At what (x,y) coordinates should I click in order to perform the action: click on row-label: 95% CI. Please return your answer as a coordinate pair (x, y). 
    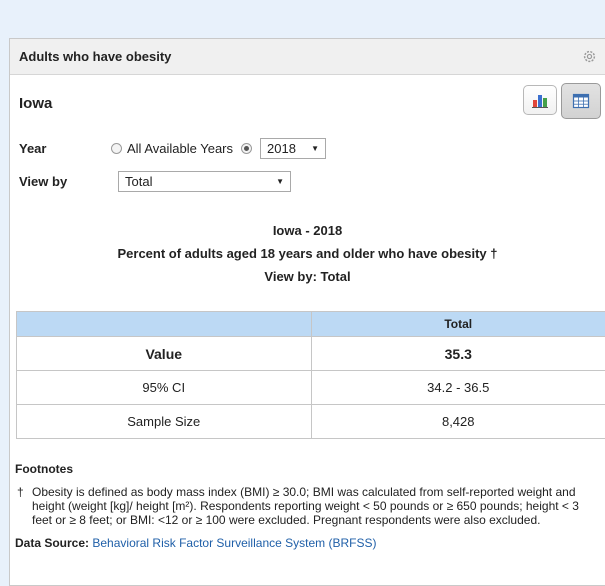
    Looking at the image, I should click on (164, 387).